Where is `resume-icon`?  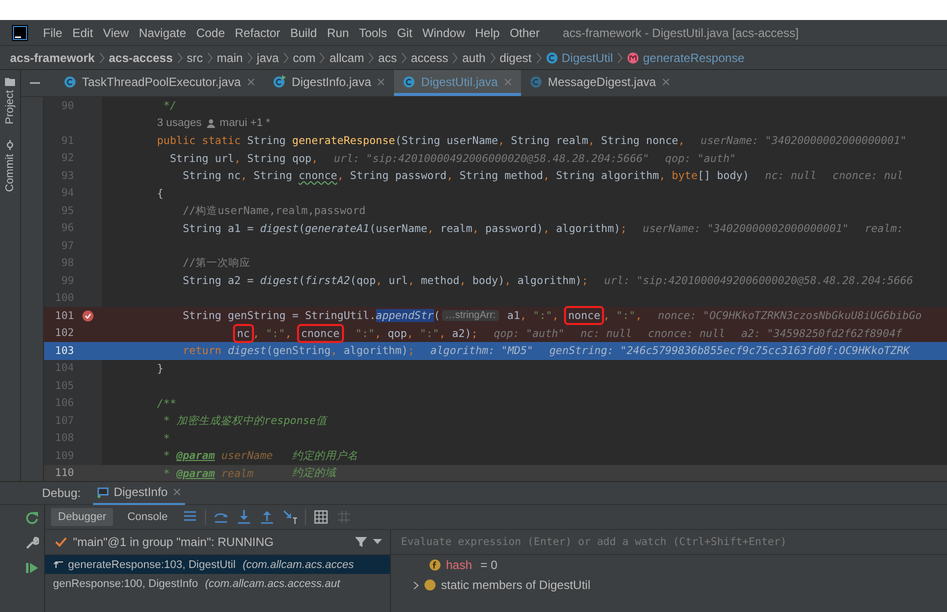
resume-icon is located at coordinates (32, 568).